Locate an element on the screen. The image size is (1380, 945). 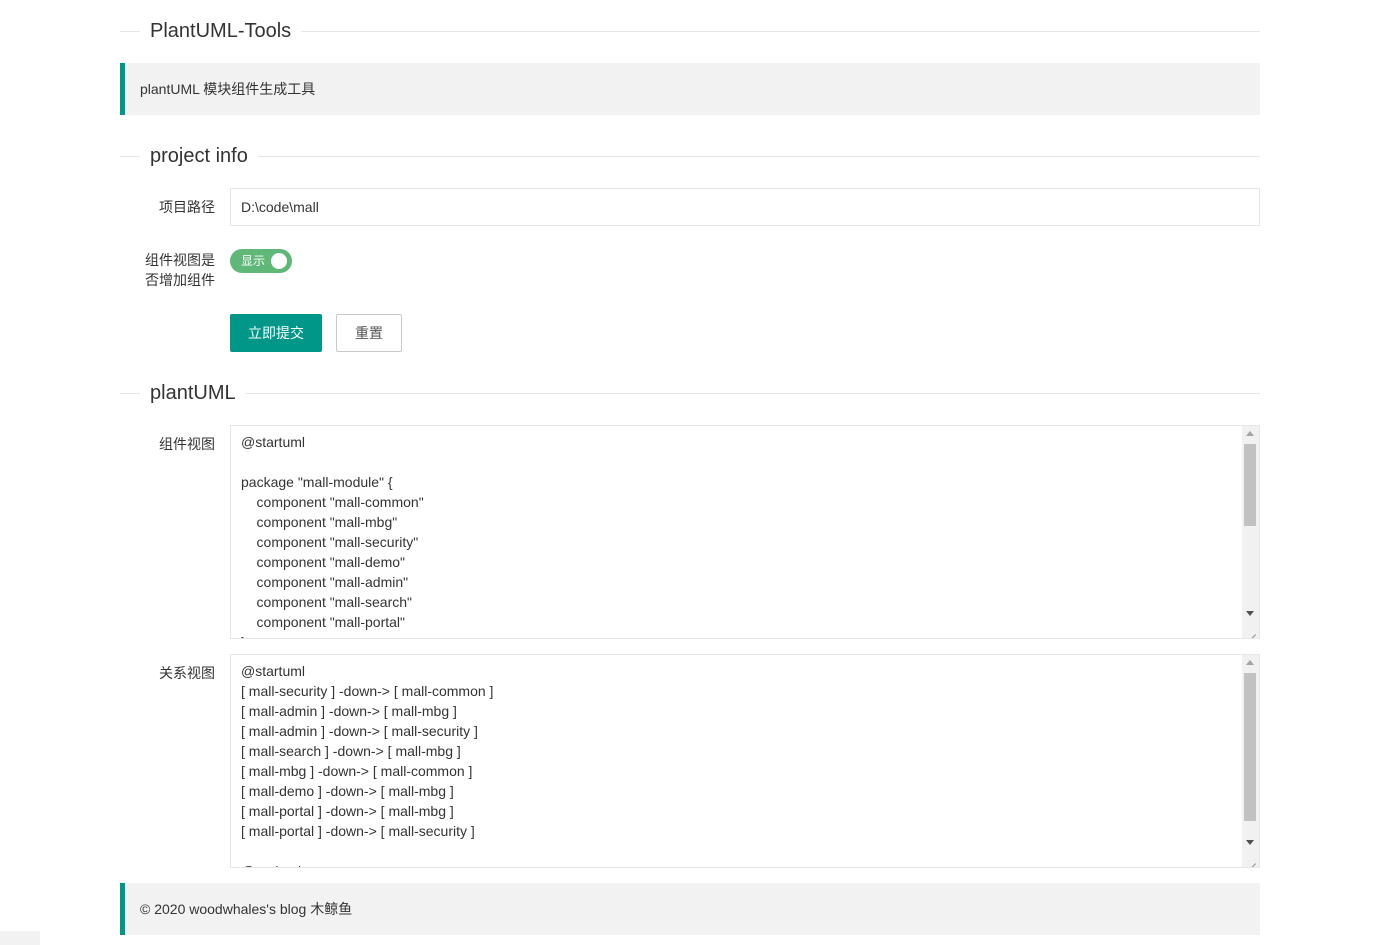
component-view-scrollbar is located at coordinates (1250, 532).